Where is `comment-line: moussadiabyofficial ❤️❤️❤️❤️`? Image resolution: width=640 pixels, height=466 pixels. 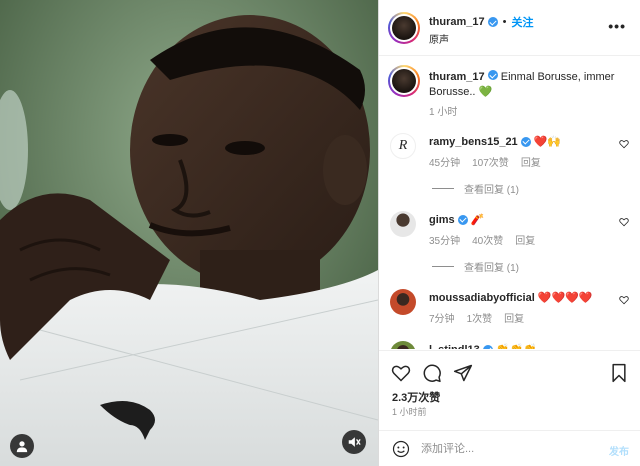
comment-line: moussadiabyofficial ❤️❤️❤️❤️ is located at coordinates (511, 298).